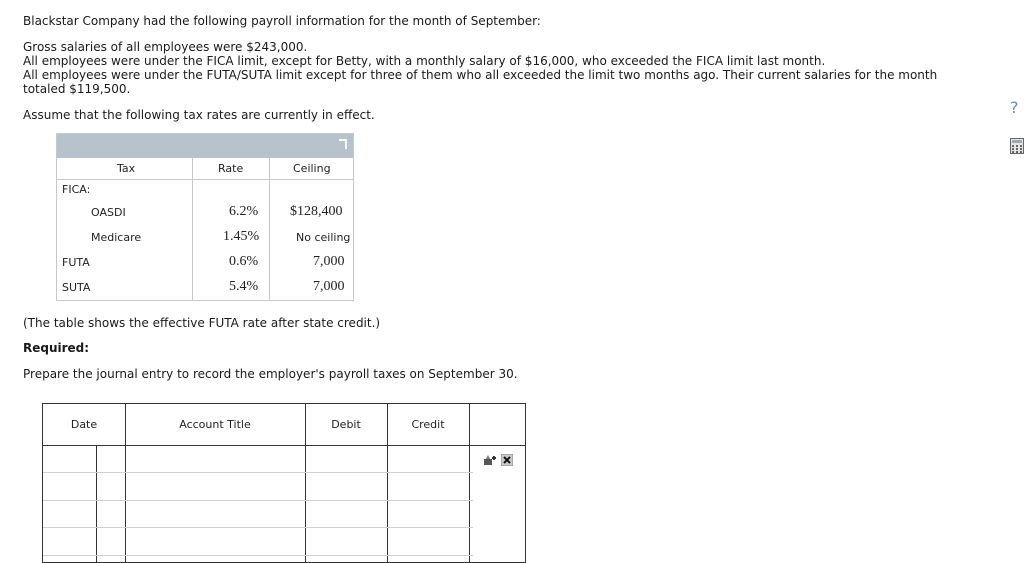  I want to click on date-month-input, so click(70, 459).